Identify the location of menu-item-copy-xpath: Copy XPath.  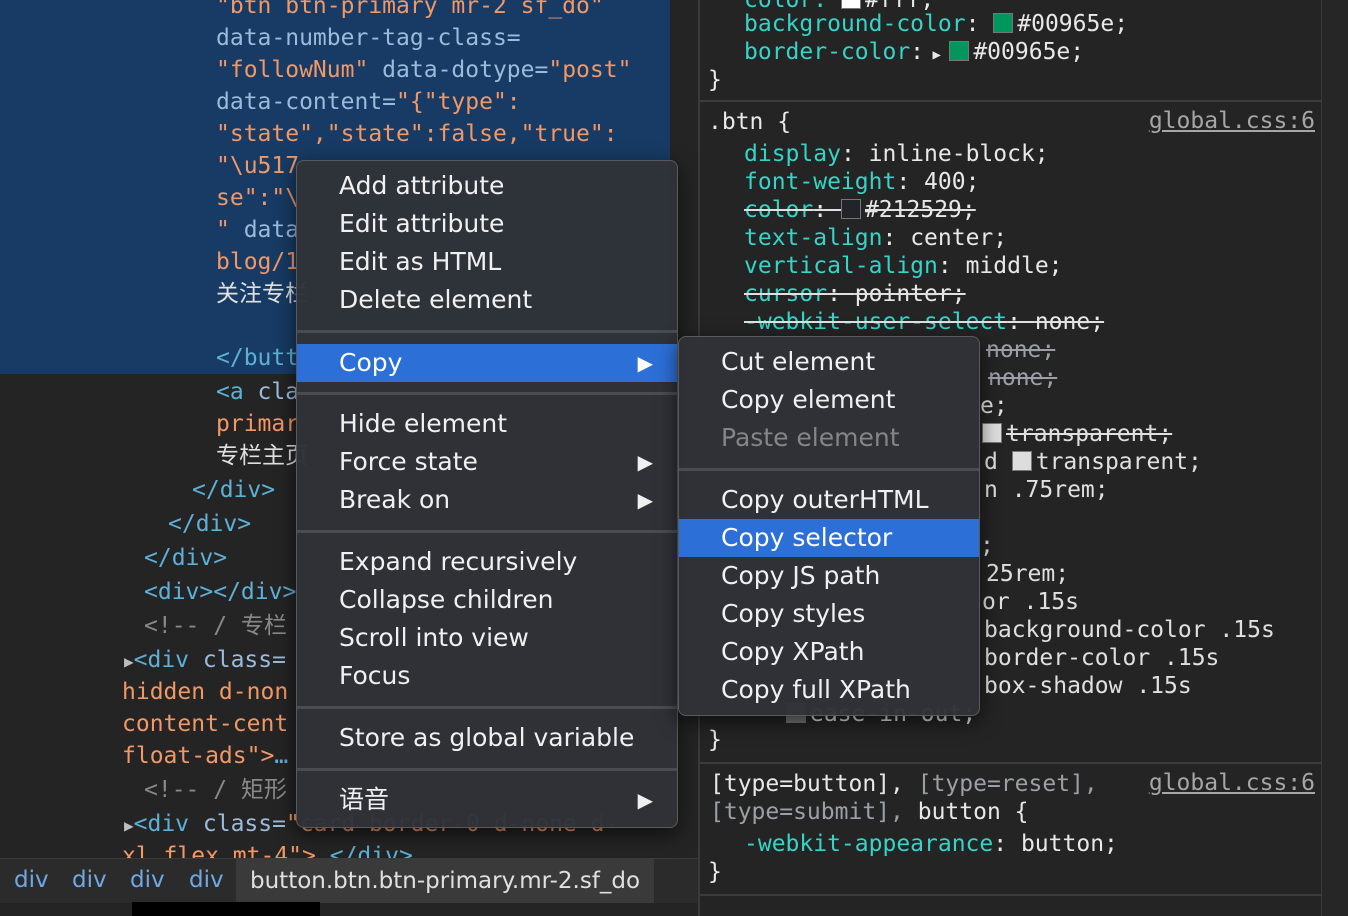
(829, 652).